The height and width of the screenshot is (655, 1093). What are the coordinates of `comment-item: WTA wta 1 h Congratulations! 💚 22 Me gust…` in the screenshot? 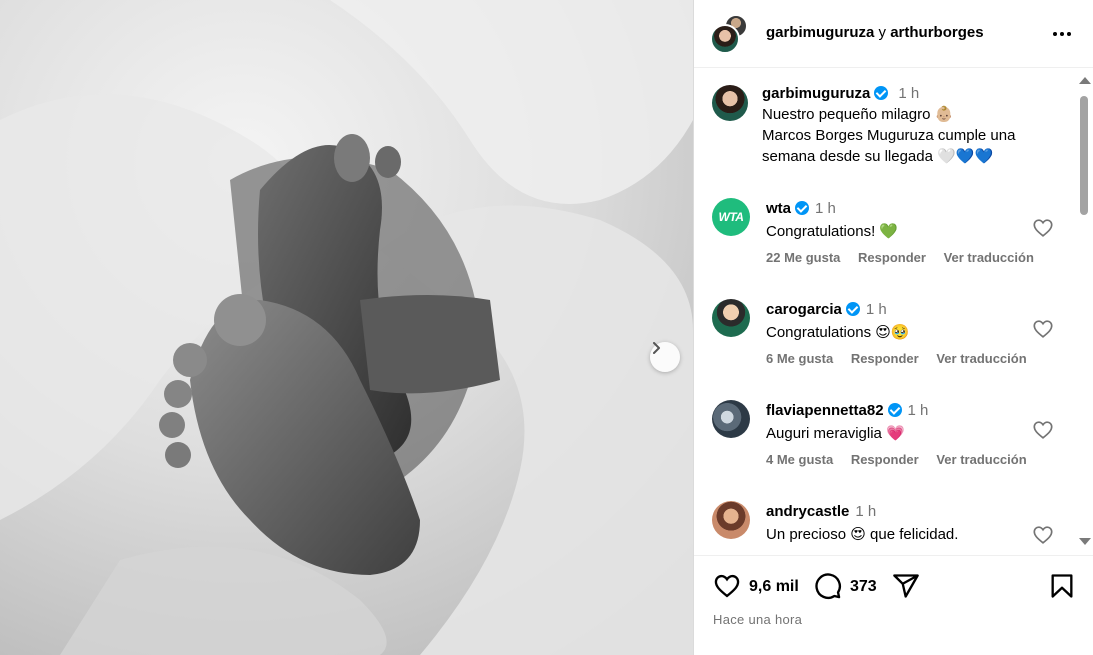 It's located at (890, 242).